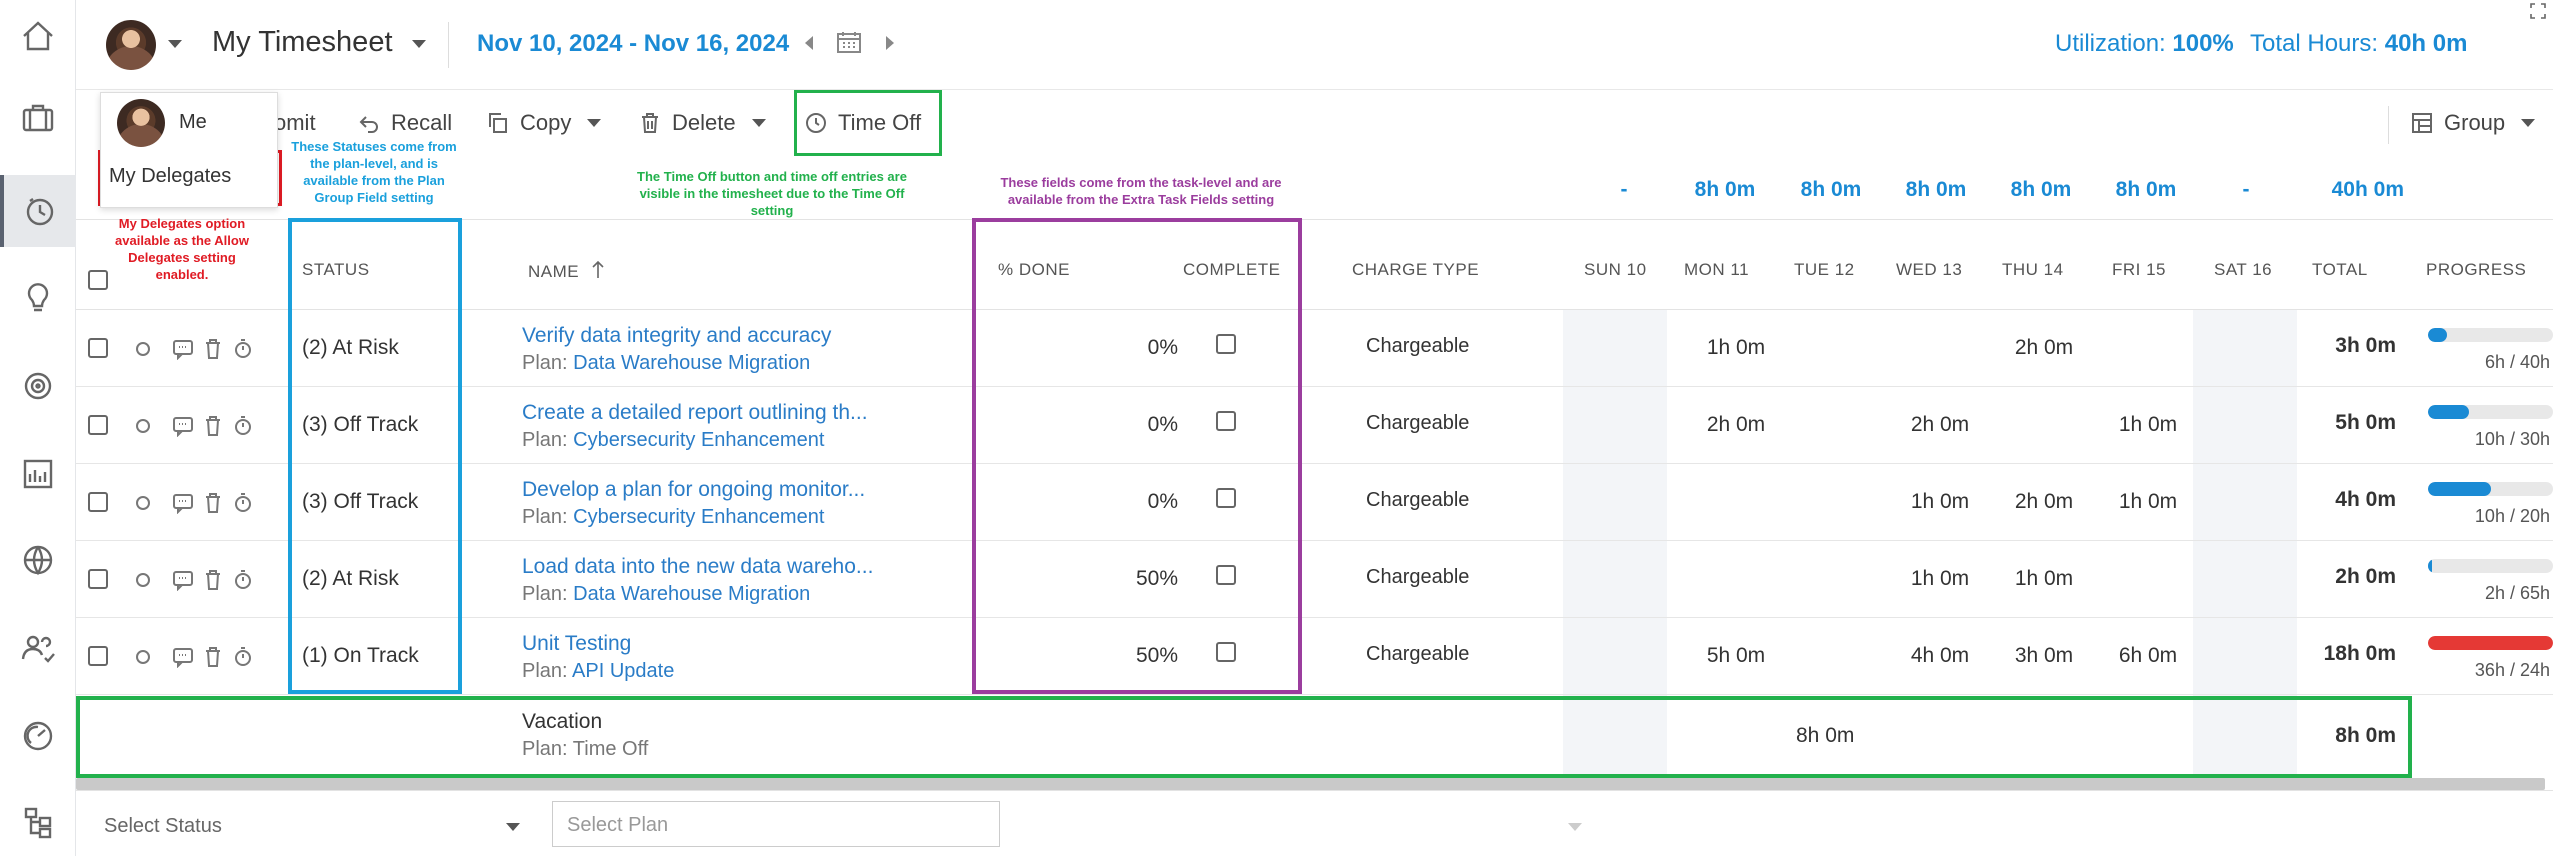 The height and width of the screenshot is (856, 2553). Describe the element at coordinates (545, 594) in the screenshot. I see `plan-prefix: Plan:` at that location.